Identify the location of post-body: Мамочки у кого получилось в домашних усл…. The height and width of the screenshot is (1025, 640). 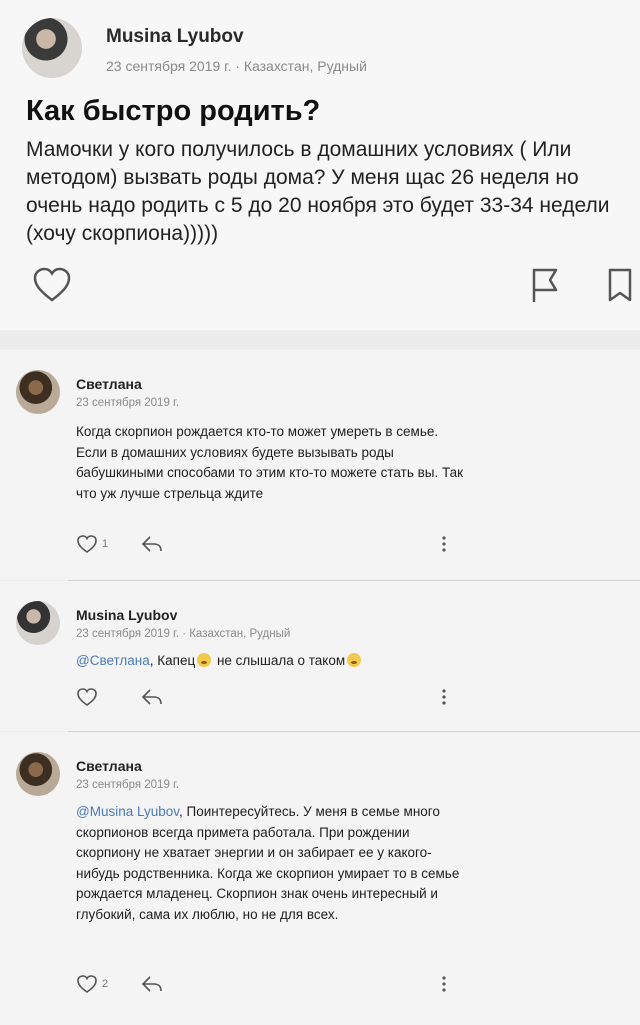
(318, 191).